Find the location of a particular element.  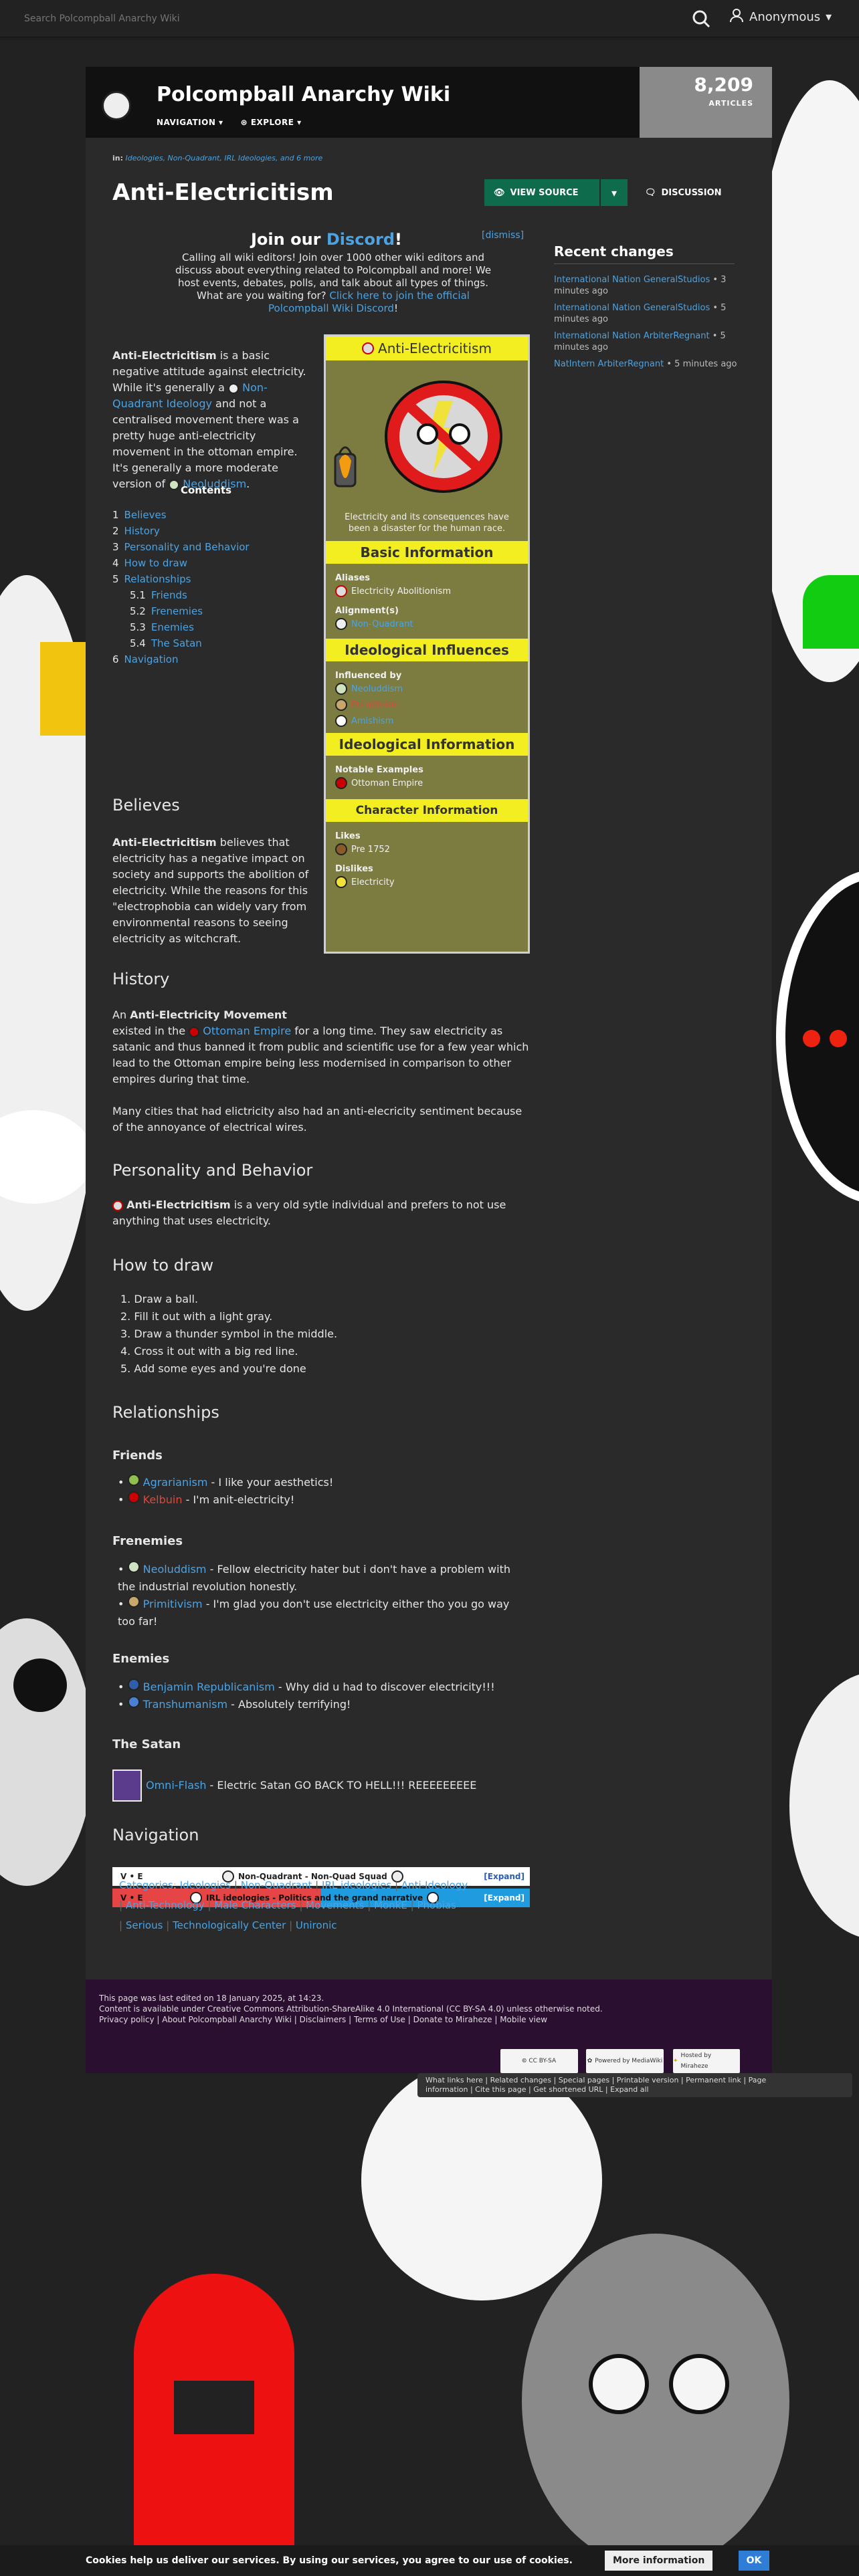

infobox-value: Neoluddism is located at coordinates (427, 689).